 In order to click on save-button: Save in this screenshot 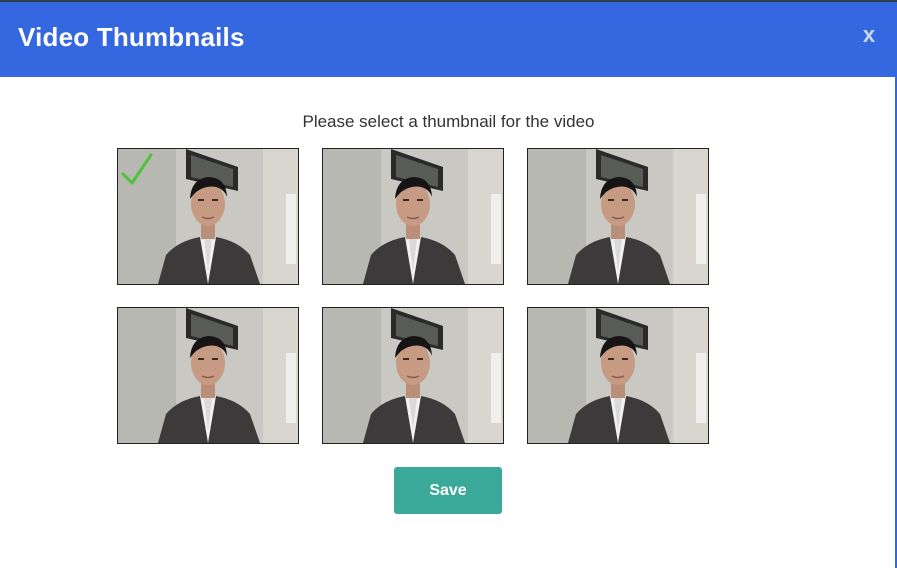, I will do `click(448, 490)`.